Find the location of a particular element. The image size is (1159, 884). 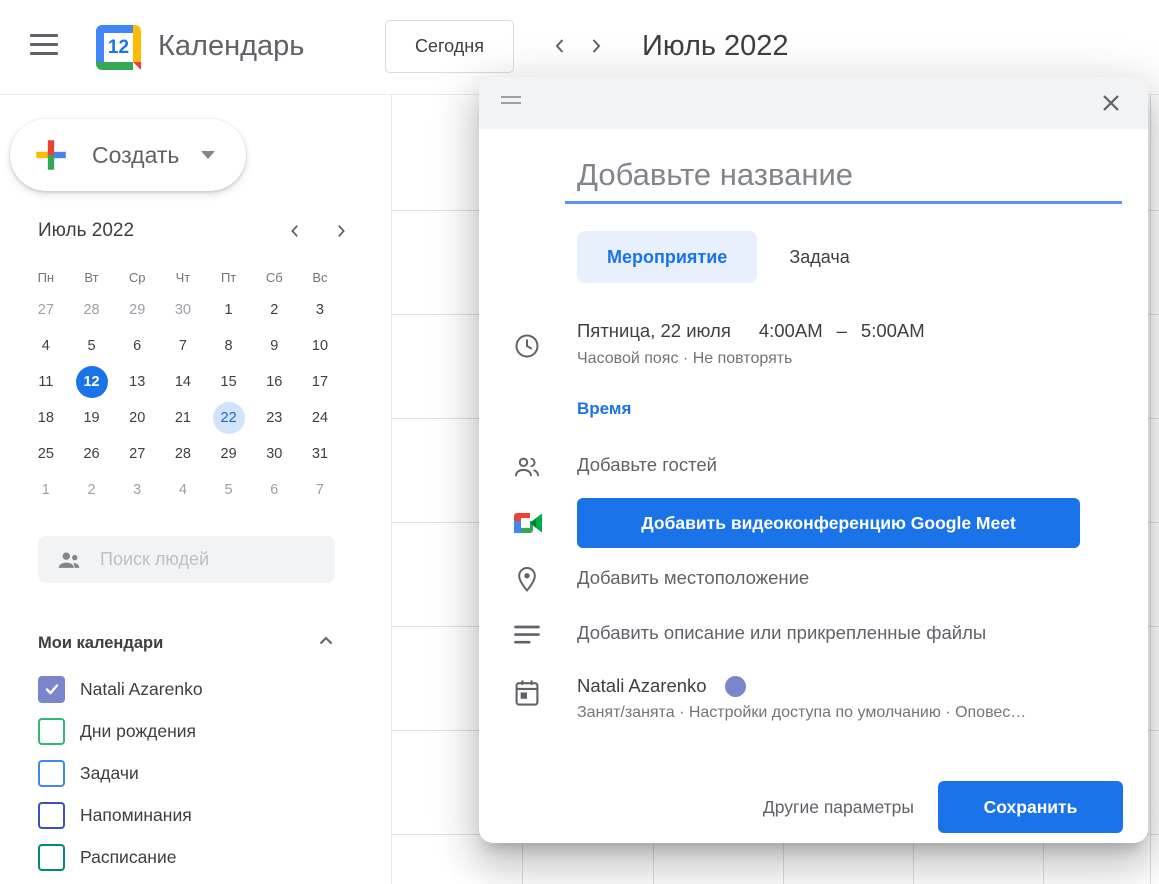

save-button: Сохранить is located at coordinates (1030, 807).